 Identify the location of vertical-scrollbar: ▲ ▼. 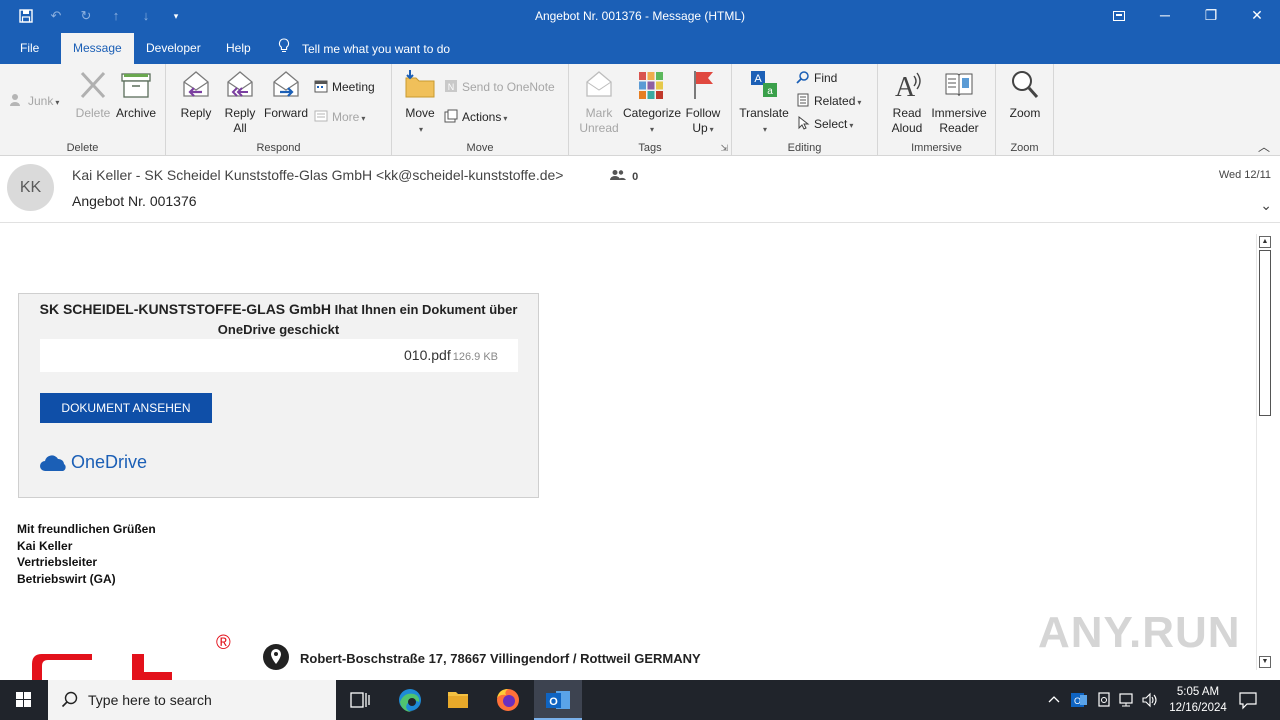
(1264, 452).